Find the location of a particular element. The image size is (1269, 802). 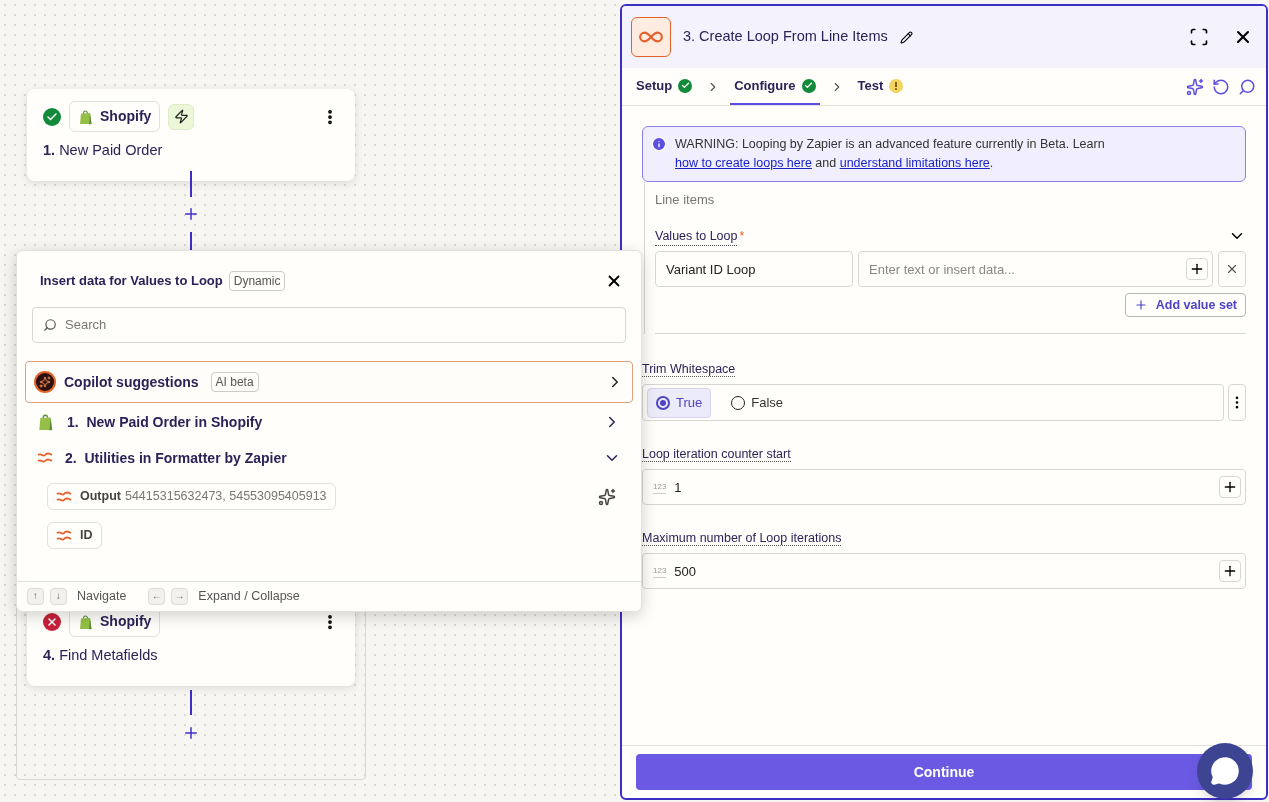

key-hint: ← is located at coordinates (157, 596).